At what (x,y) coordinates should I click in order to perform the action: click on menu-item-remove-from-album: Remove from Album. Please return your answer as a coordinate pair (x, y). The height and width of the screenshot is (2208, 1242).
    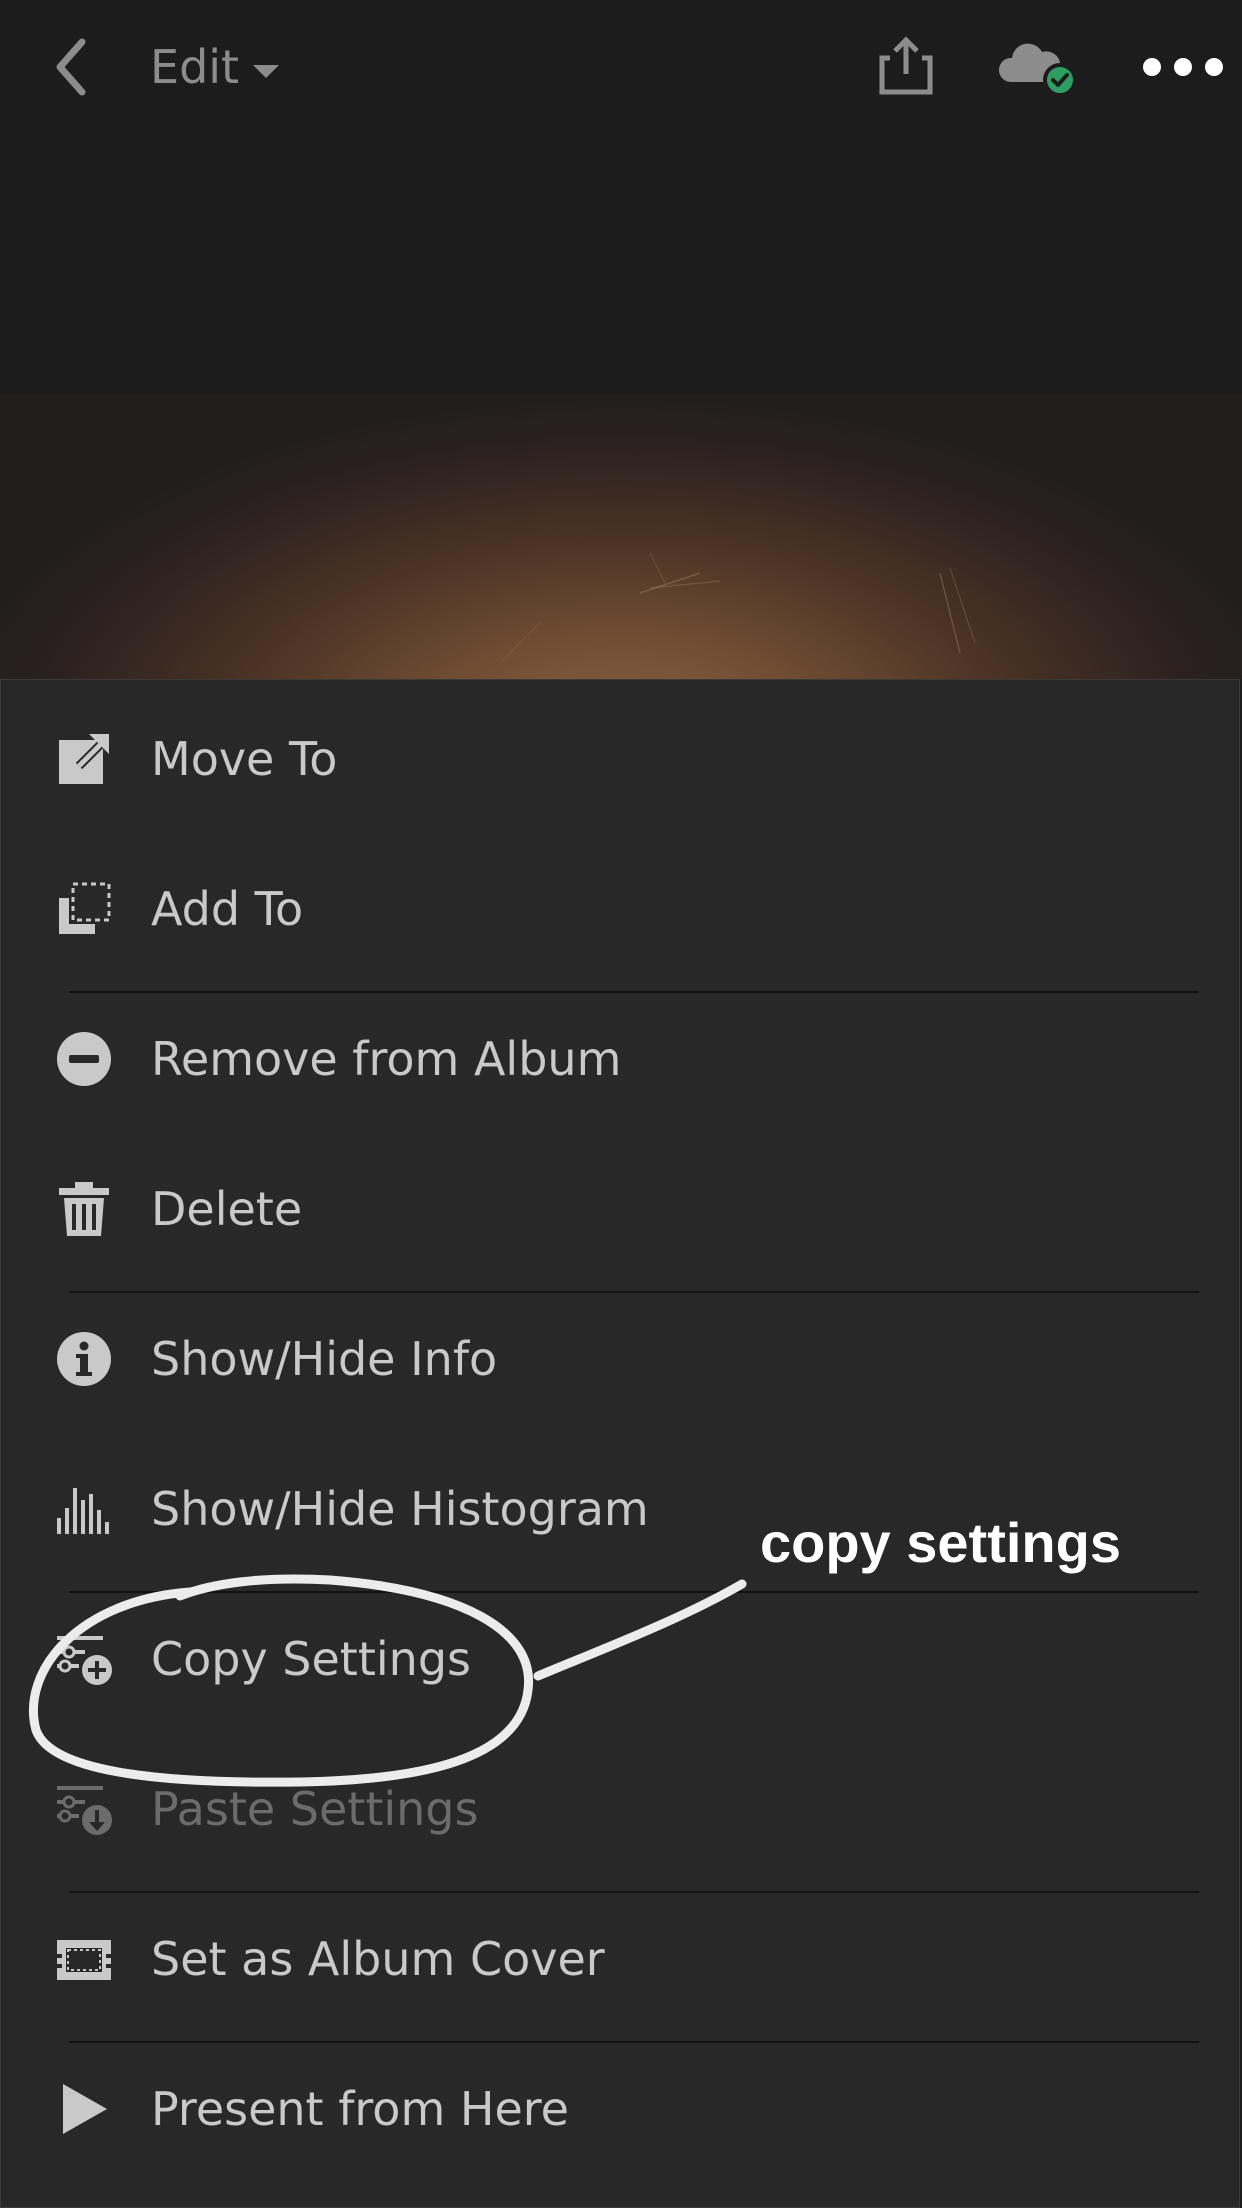
    Looking at the image, I should click on (621, 1059).